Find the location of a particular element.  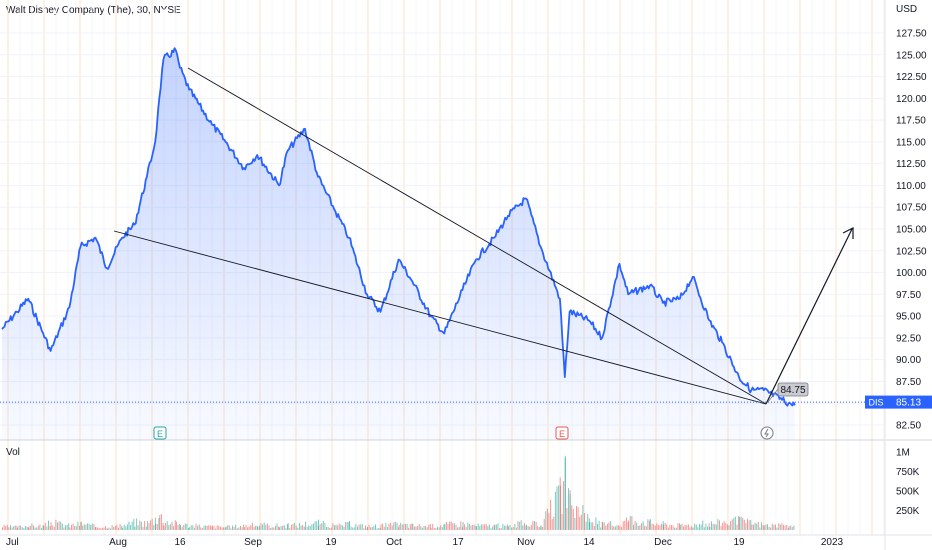

earnings-marker-label: E is located at coordinates (160, 434).